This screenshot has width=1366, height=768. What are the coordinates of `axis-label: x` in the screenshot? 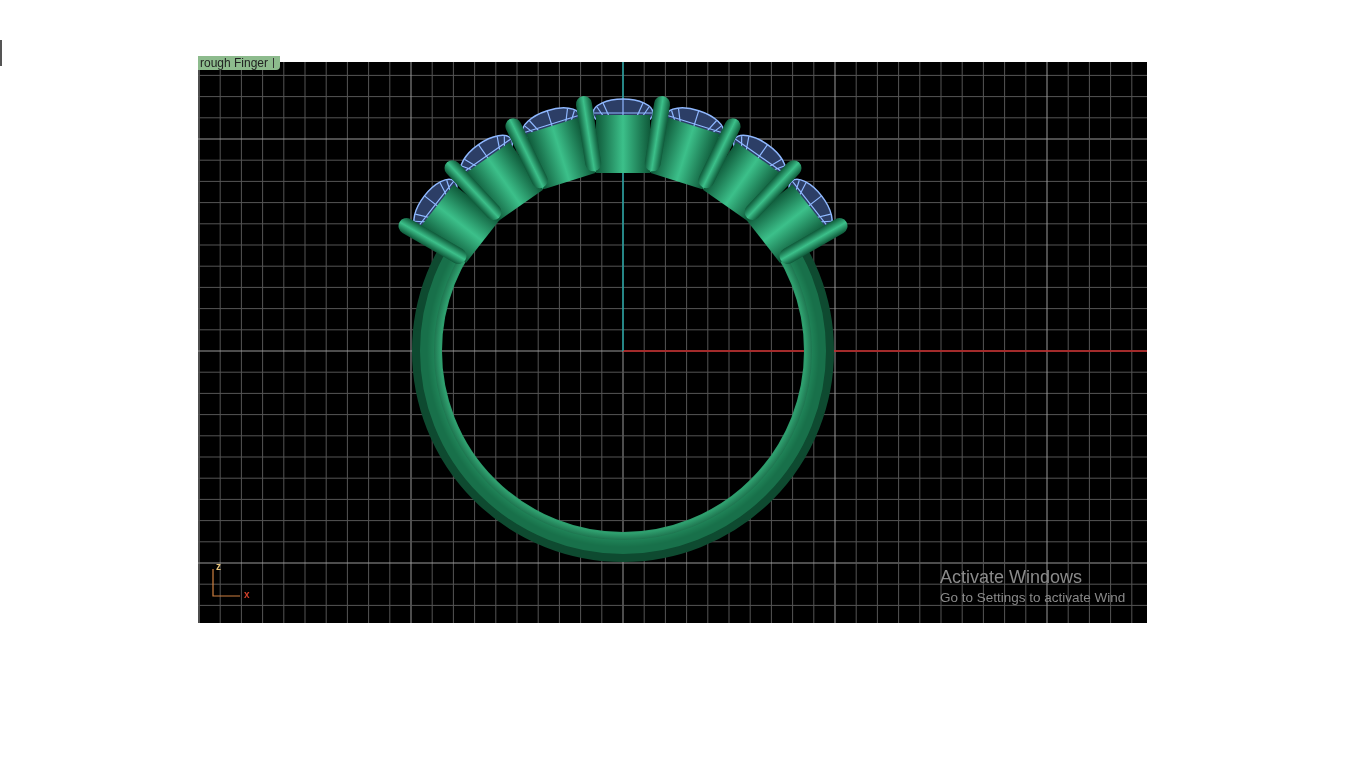 It's located at (247, 595).